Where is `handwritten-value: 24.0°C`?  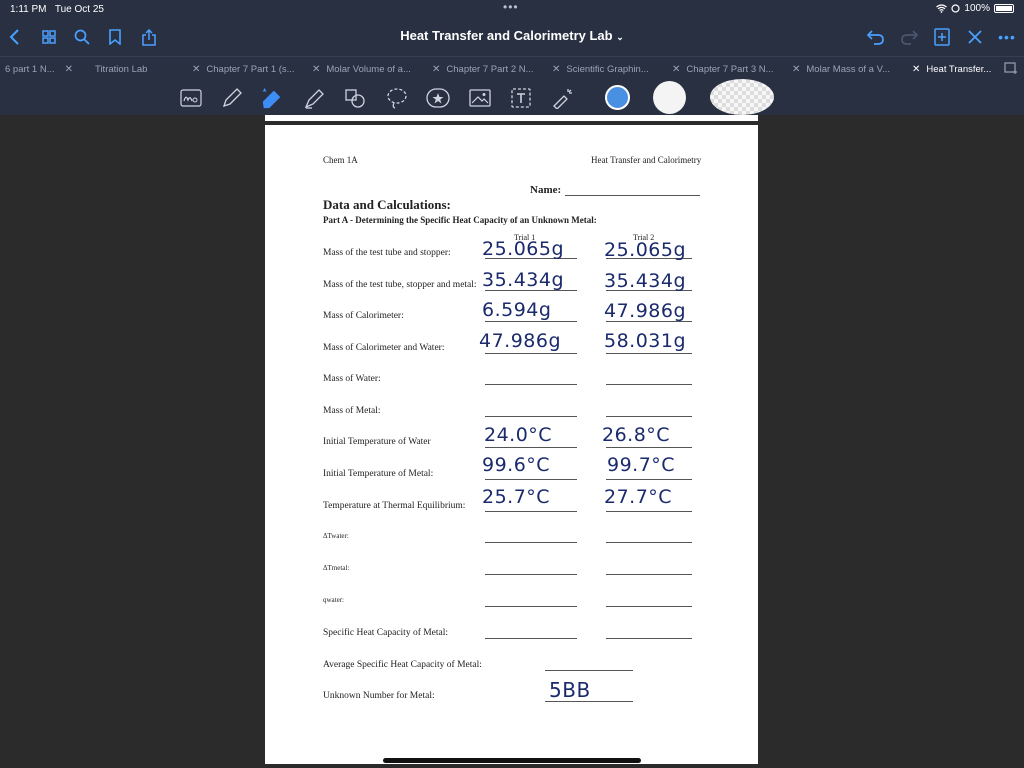
handwritten-value: 24.0°C is located at coordinates (518, 435).